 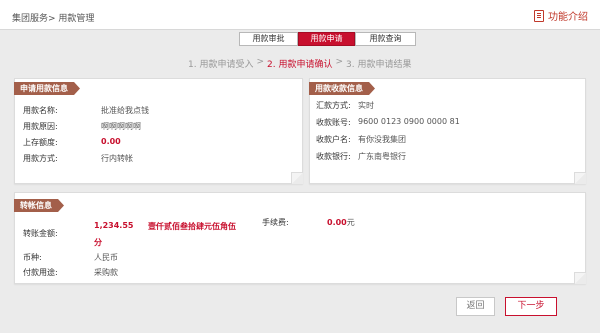 I want to click on step-2: 2. 用款申请确认, so click(x=300, y=65).